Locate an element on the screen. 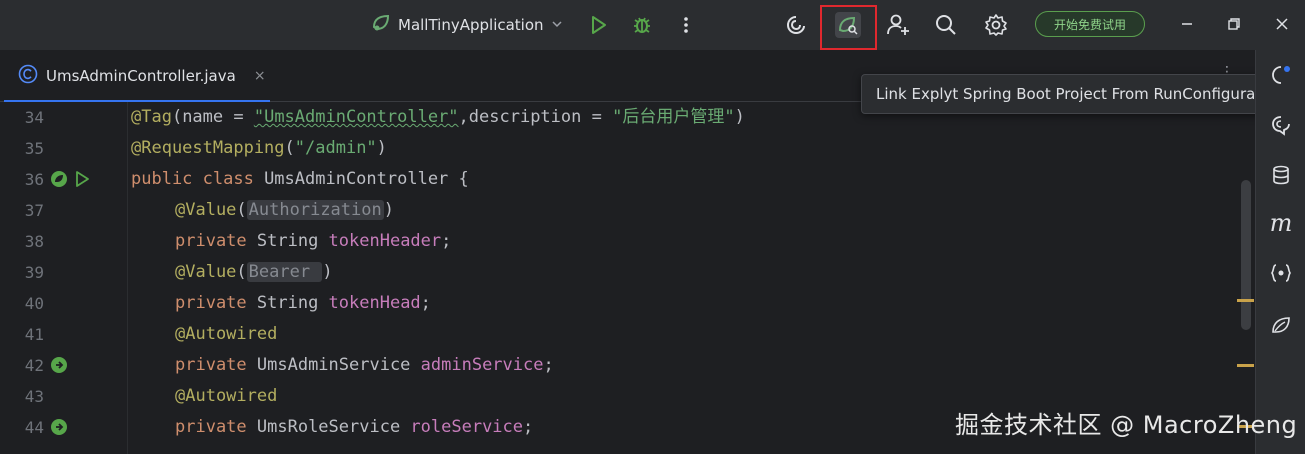 The image size is (1305, 454). folded-value-hint: Bearer is located at coordinates (284, 272).